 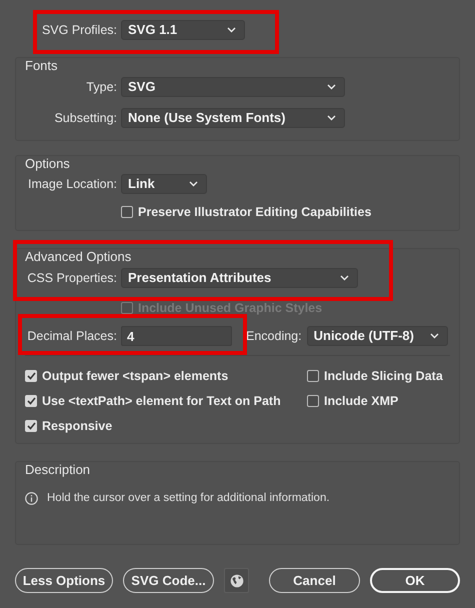 I want to click on field-label: Image Location:, so click(x=72, y=184).